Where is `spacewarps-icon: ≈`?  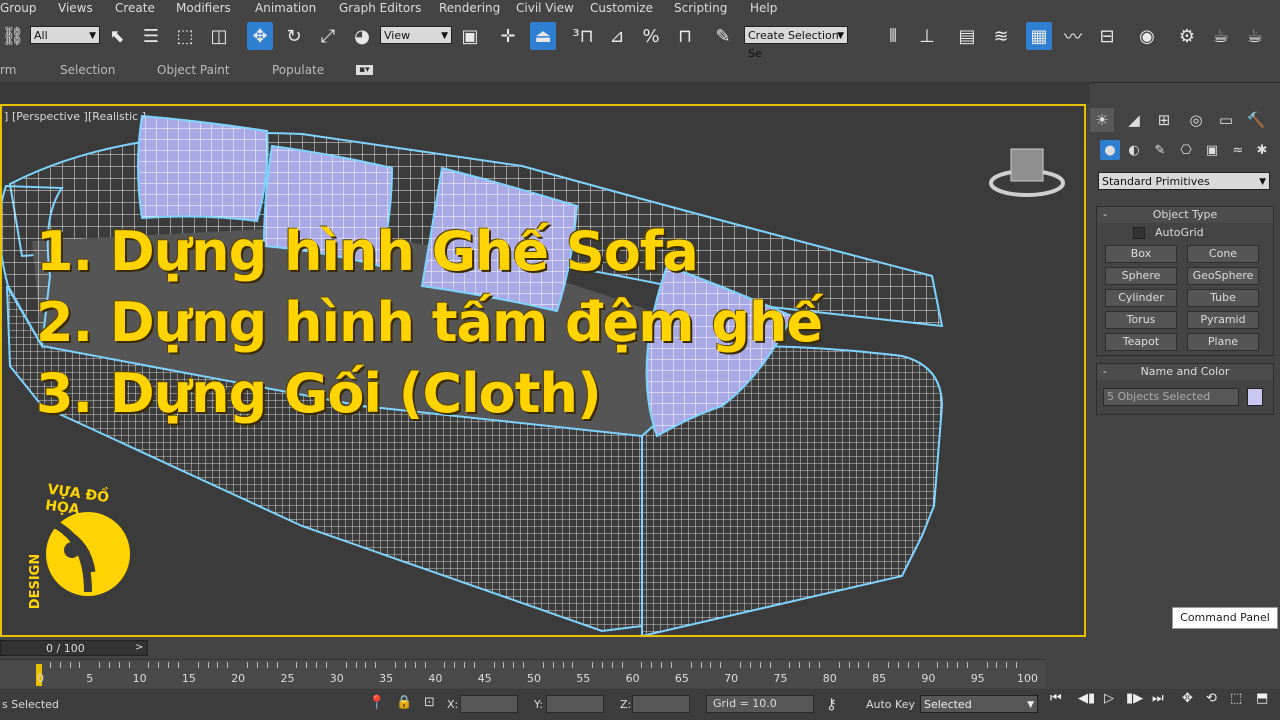 spacewarps-icon: ≈ is located at coordinates (1238, 150).